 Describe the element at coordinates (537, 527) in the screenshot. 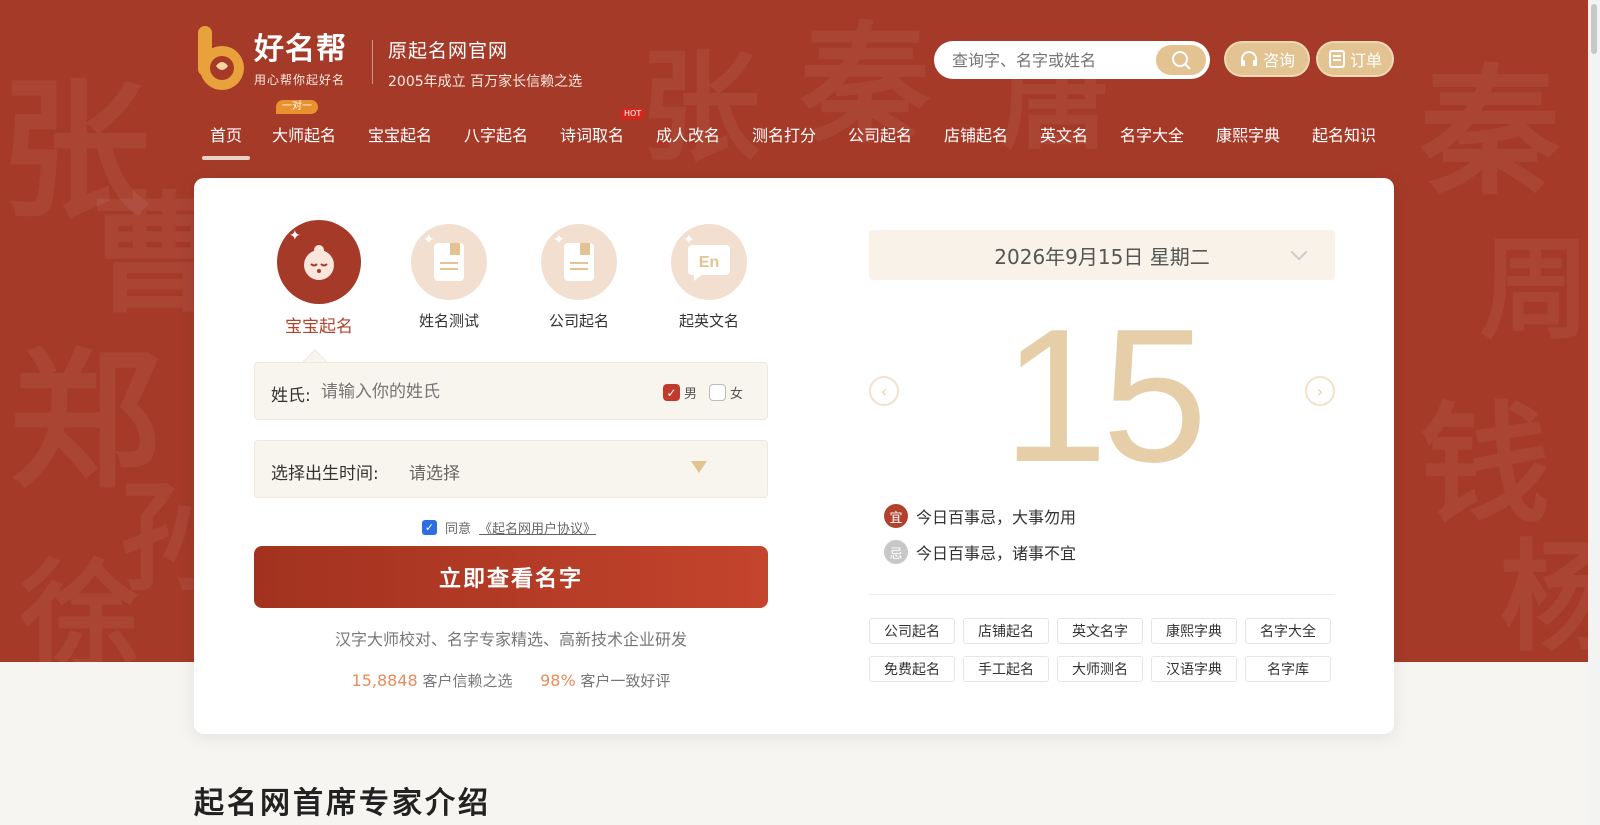

I see `agreement-link: 《起名网用户协议》` at that location.